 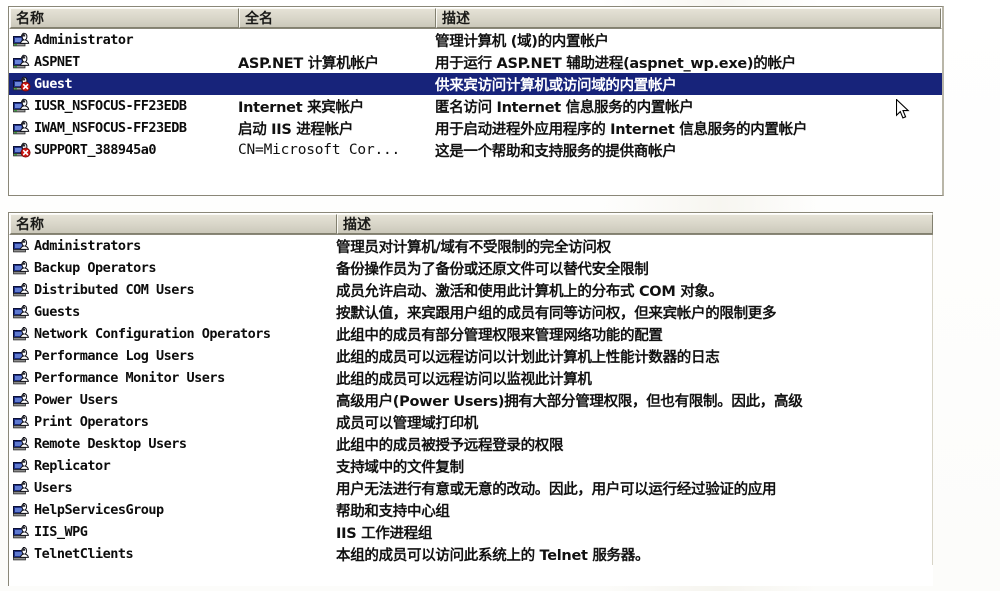 I want to click on users-row: Administrator 管理计算机 (域)的内置帐户, so click(x=475, y=40).